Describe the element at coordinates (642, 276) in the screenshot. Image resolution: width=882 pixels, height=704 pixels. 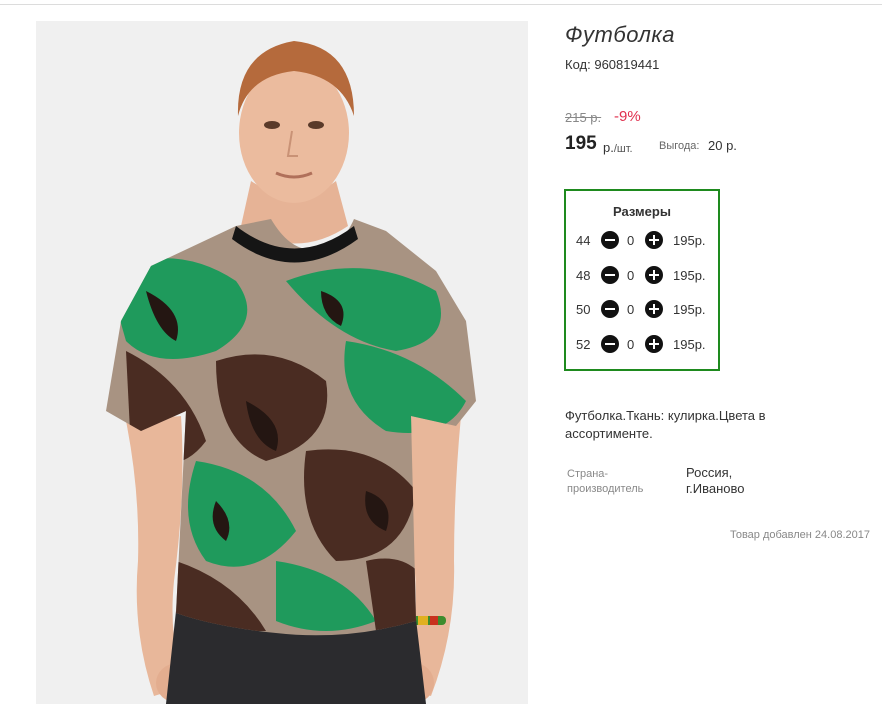
I see `size-row: 48 0 195р.` at that location.